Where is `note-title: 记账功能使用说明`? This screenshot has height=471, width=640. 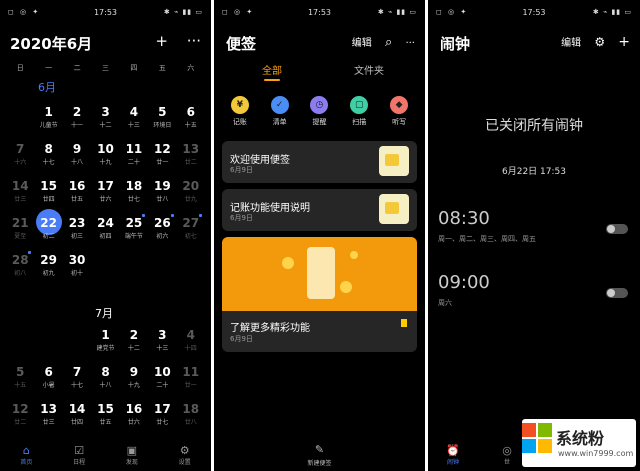 note-title: 记账功能使用说明 is located at coordinates (270, 208).